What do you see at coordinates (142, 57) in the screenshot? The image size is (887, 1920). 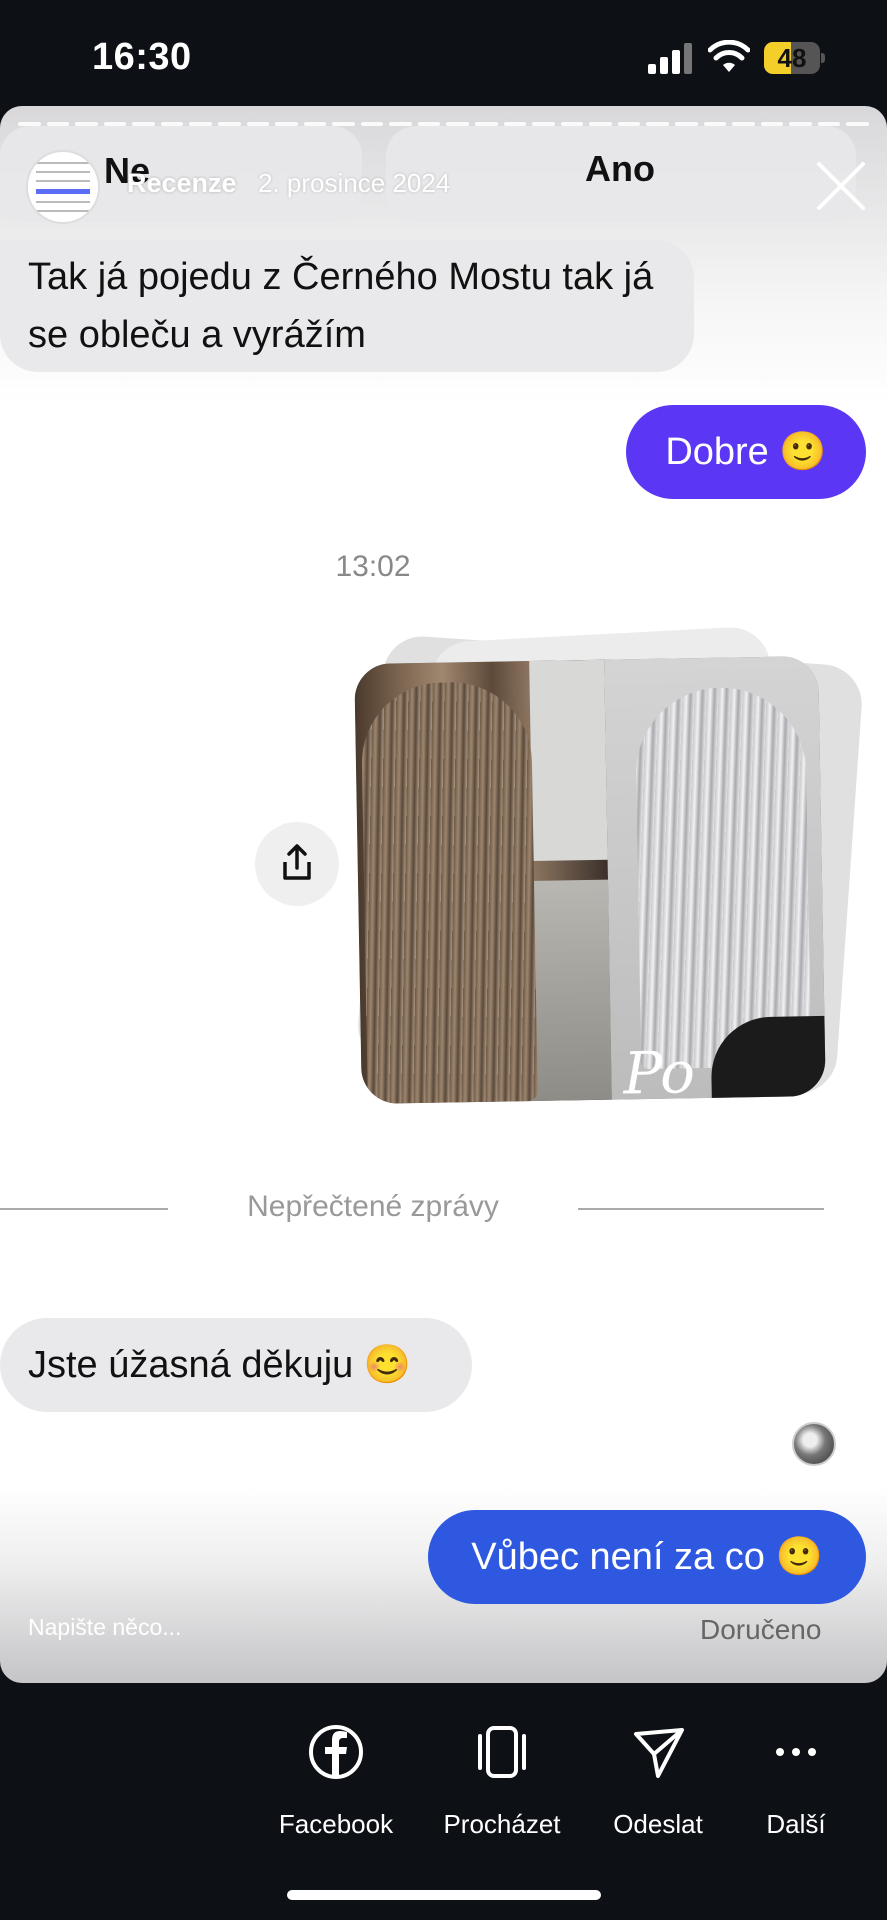 I see `status-time: 16:30` at bounding box center [142, 57].